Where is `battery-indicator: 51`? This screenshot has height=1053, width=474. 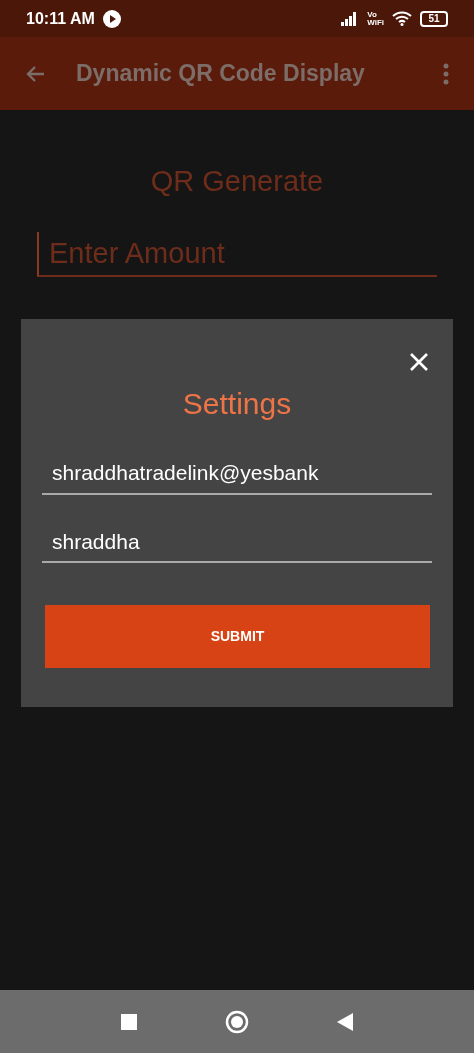 battery-indicator: 51 is located at coordinates (434, 18).